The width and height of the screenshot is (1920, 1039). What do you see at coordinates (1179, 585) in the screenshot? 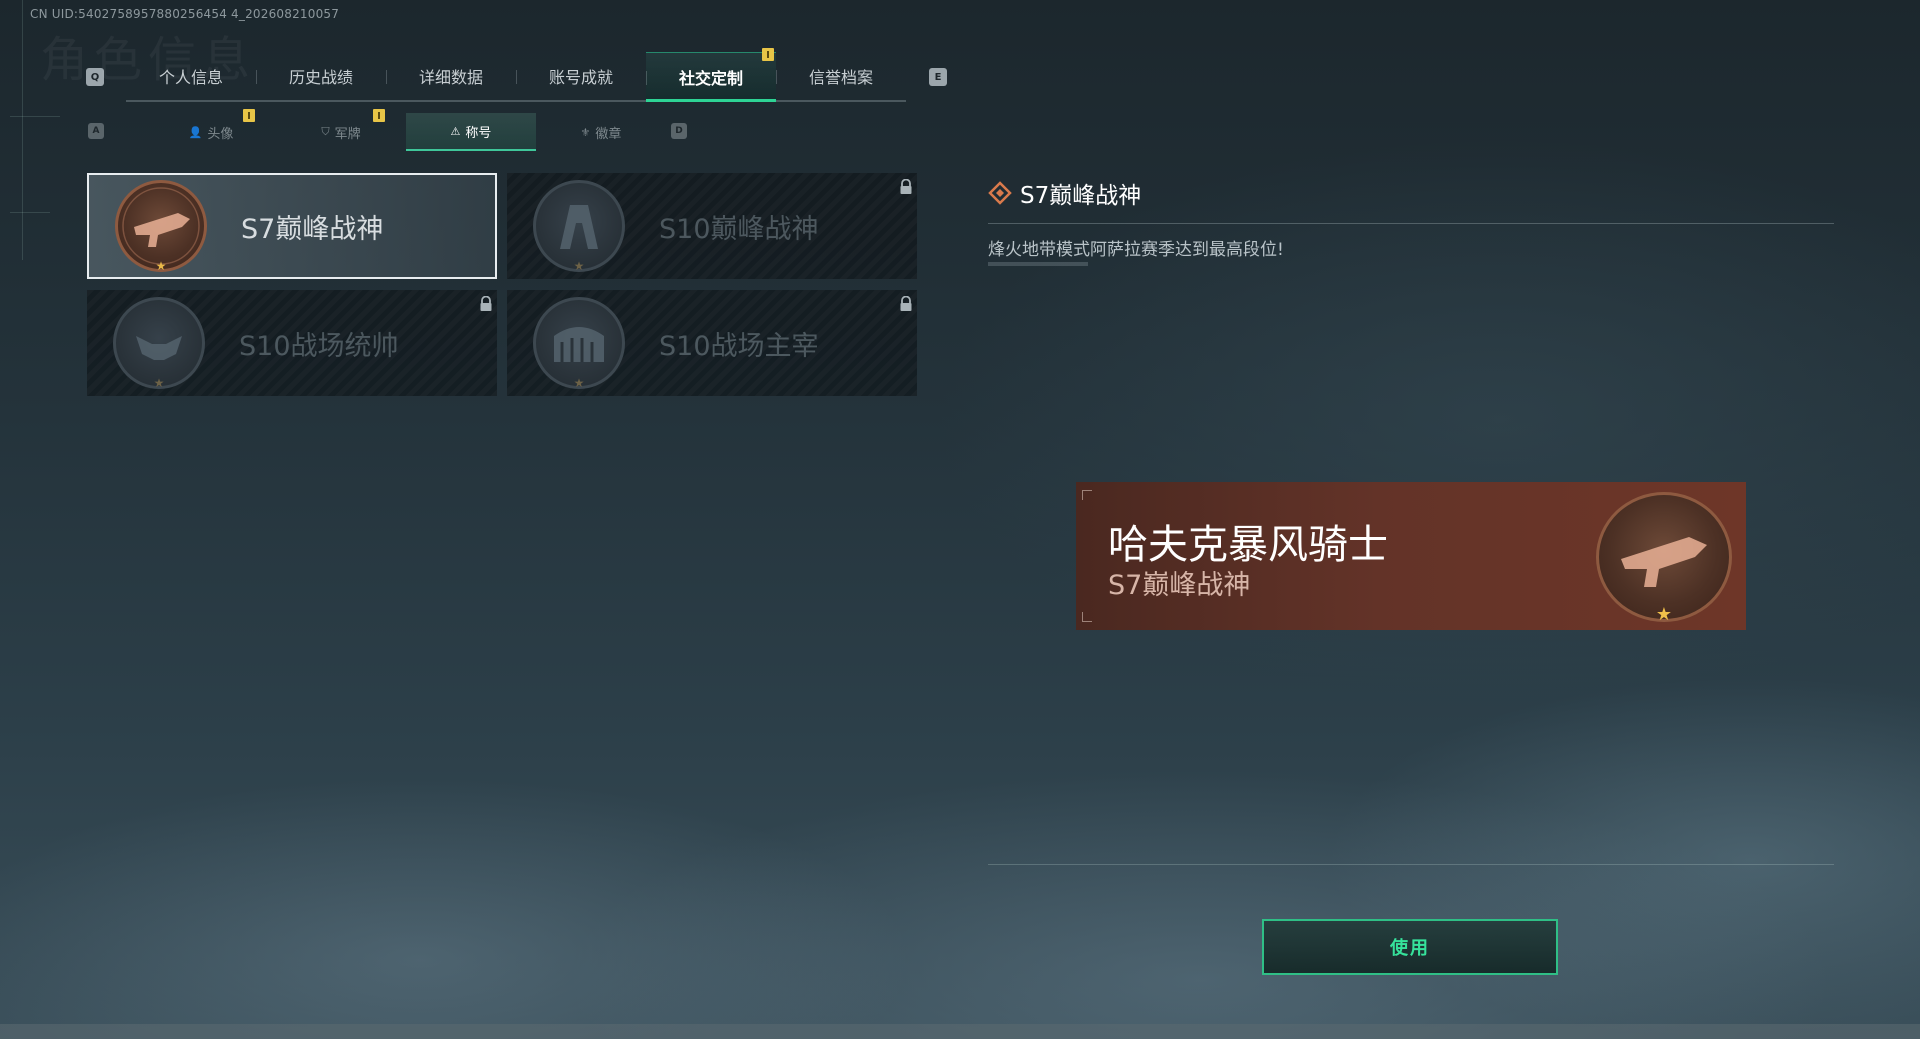
I see `preview-title: S7巅峰战神` at bounding box center [1179, 585].